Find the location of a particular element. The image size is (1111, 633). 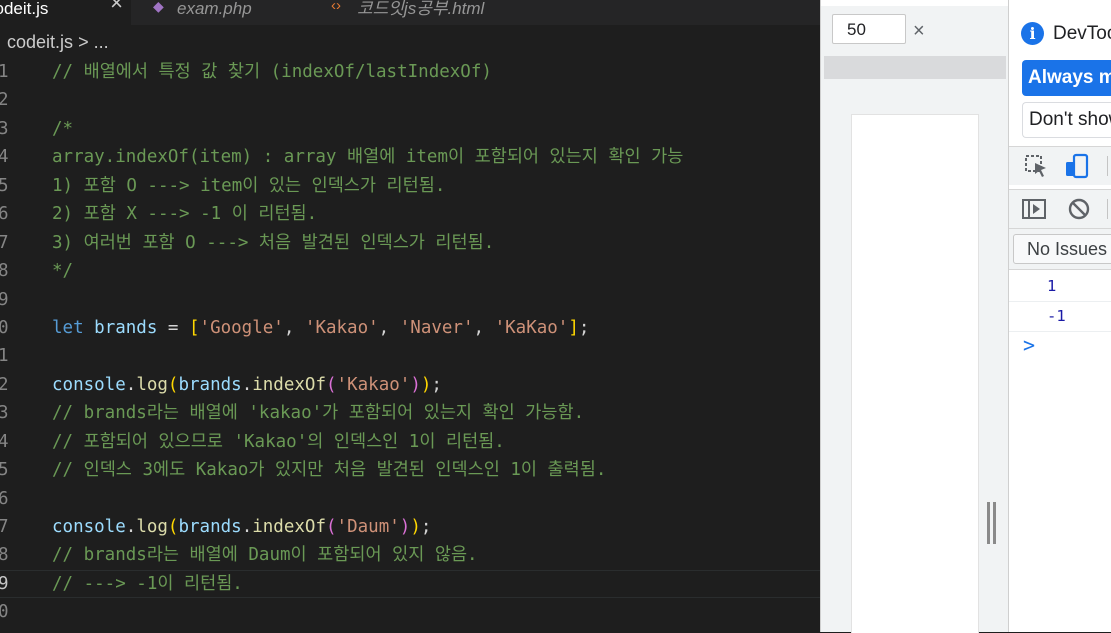

code-line: 4 // 포함되어 있으므로 'Kakao'의 인덱스인 1이 리턴됨. is located at coordinates (410, 442).